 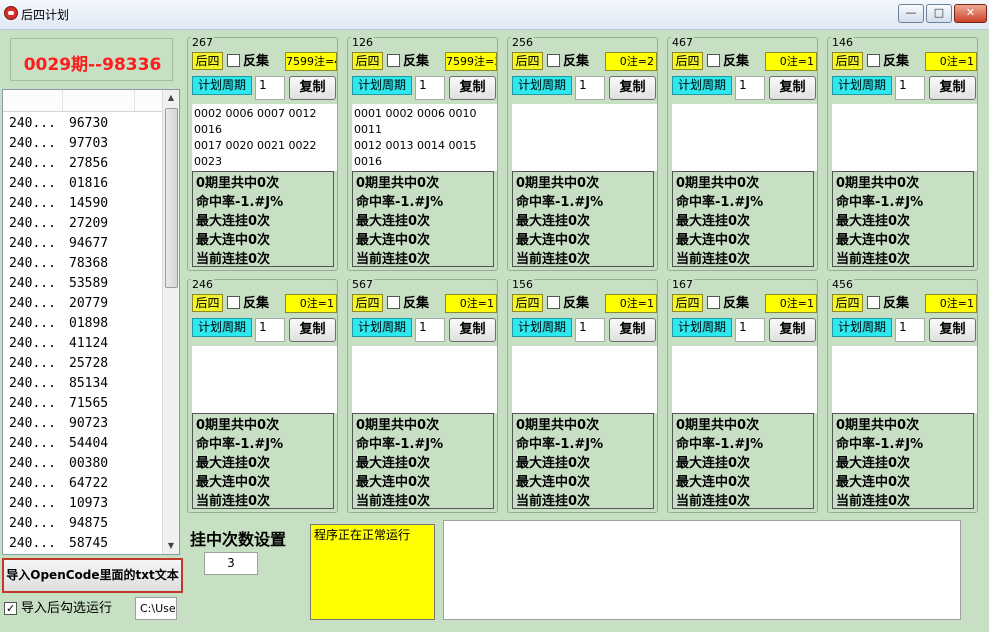 What do you see at coordinates (55, 144) in the screenshot?
I see `history-row: 240... 97703` at bounding box center [55, 144].